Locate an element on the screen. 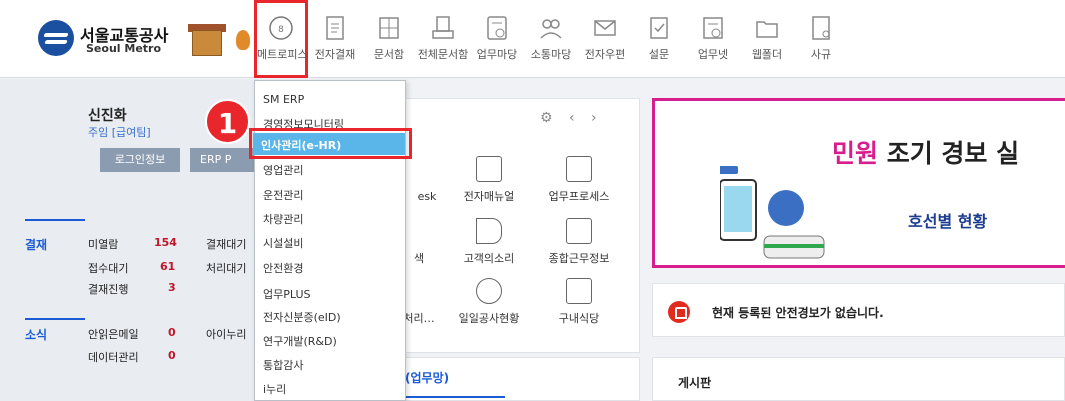  helmet-icon is located at coordinates (489, 291).